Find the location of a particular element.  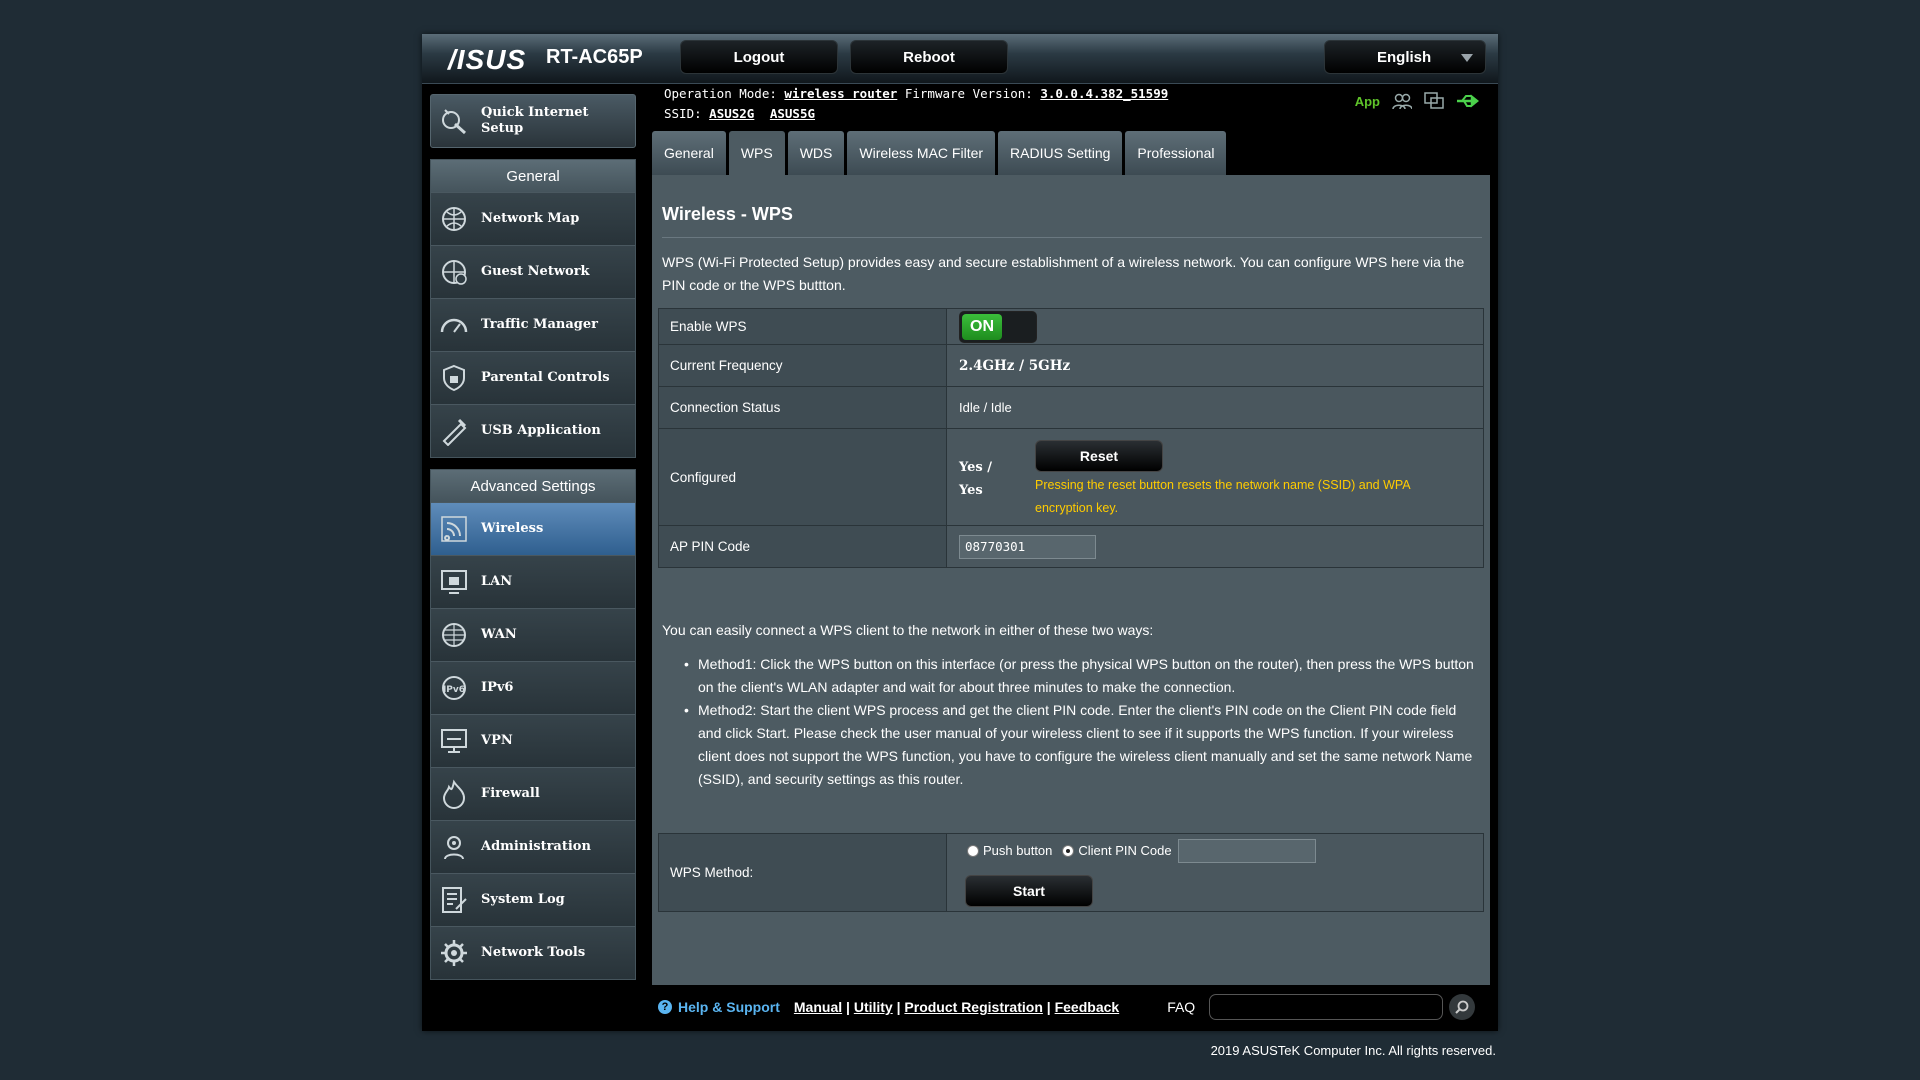

clients-icon is located at coordinates (1402, 101).